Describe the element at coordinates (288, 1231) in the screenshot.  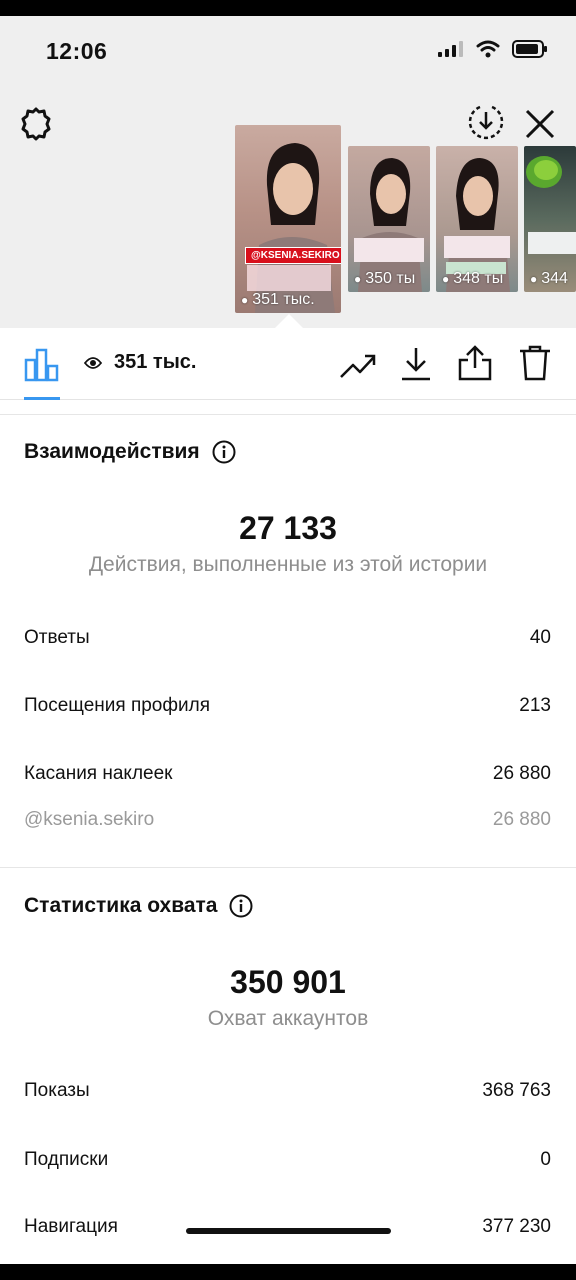
I see `home-indicator` at that location.